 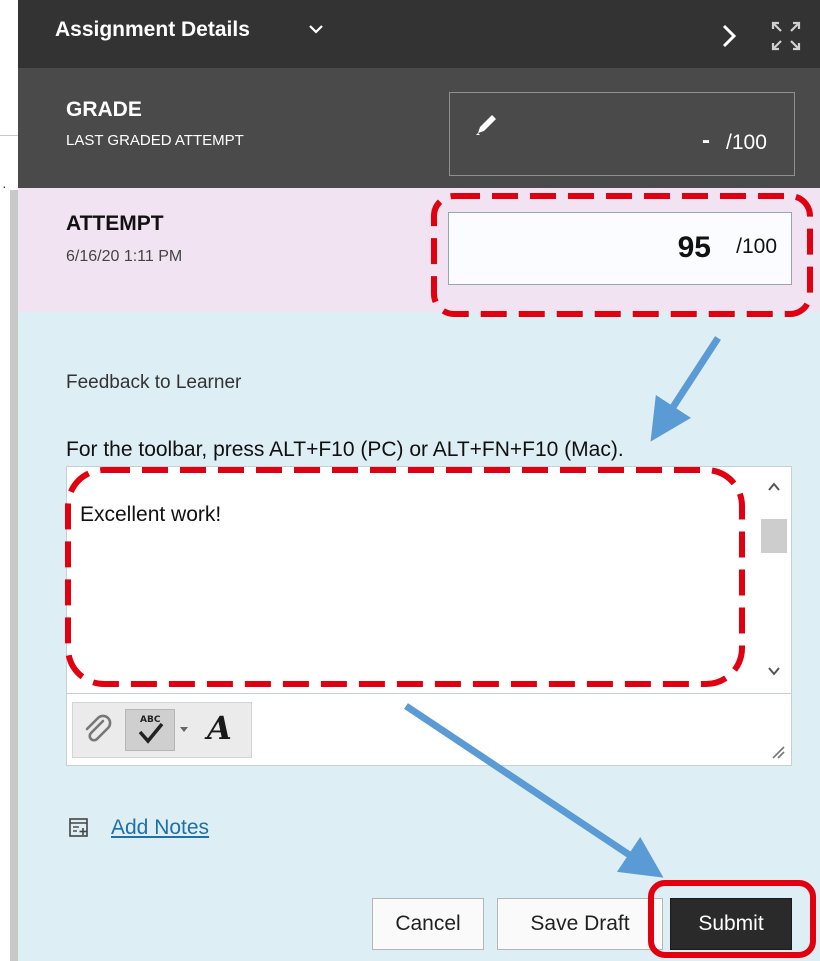 What do you see at coordinates (124, 256) in the screenshot?
I see `attempt-date: 6/16/20 1:11 PM` at bounding box center [124, 256].